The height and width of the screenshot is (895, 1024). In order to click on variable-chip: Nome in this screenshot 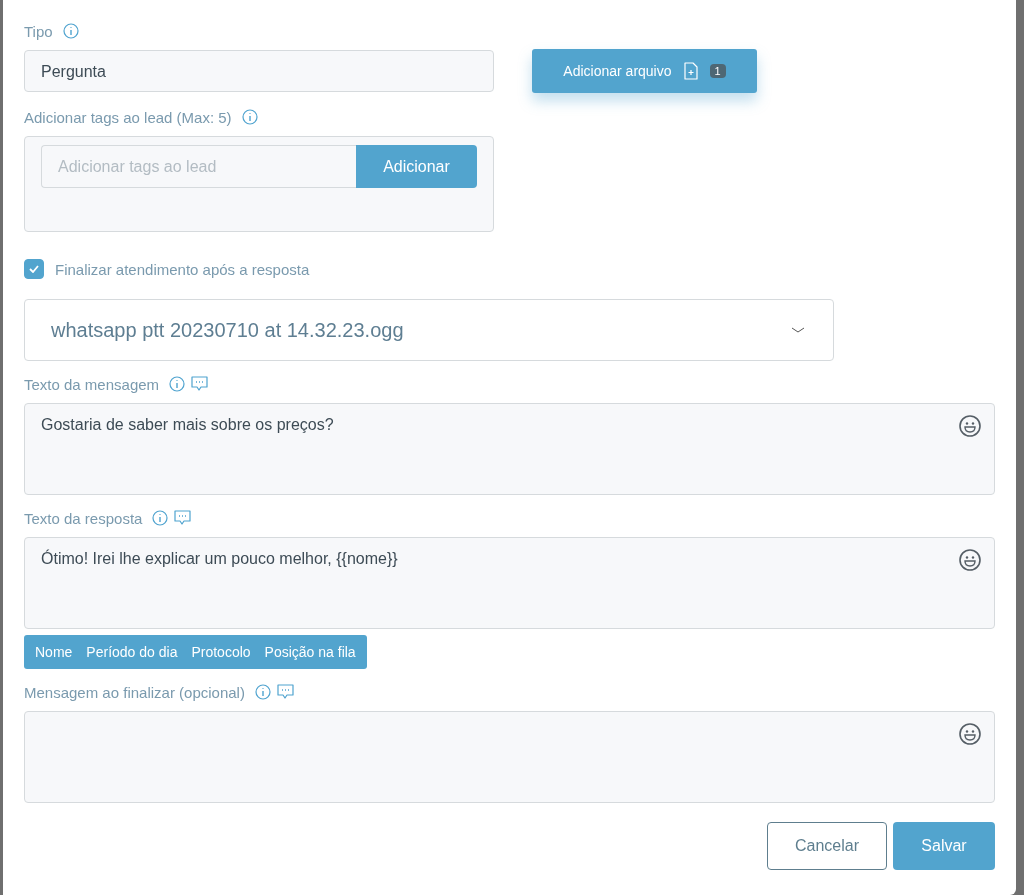, I will do `click(54, 652)`.